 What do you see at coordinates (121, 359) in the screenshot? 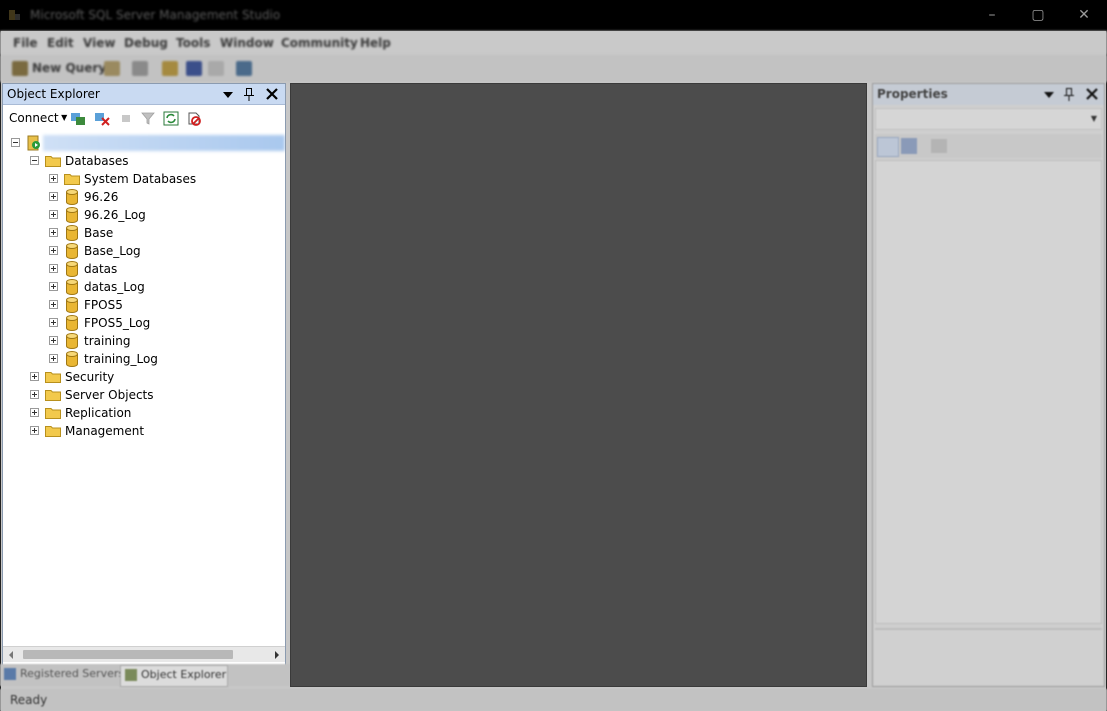
I see `tree-label: training_Log` at bounding box center [121, 359].